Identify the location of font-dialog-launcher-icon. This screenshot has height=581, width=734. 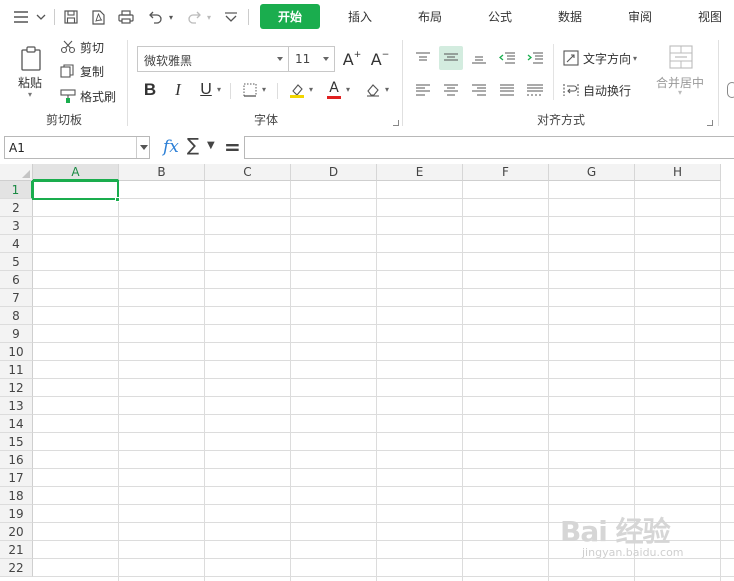
(396, 123).